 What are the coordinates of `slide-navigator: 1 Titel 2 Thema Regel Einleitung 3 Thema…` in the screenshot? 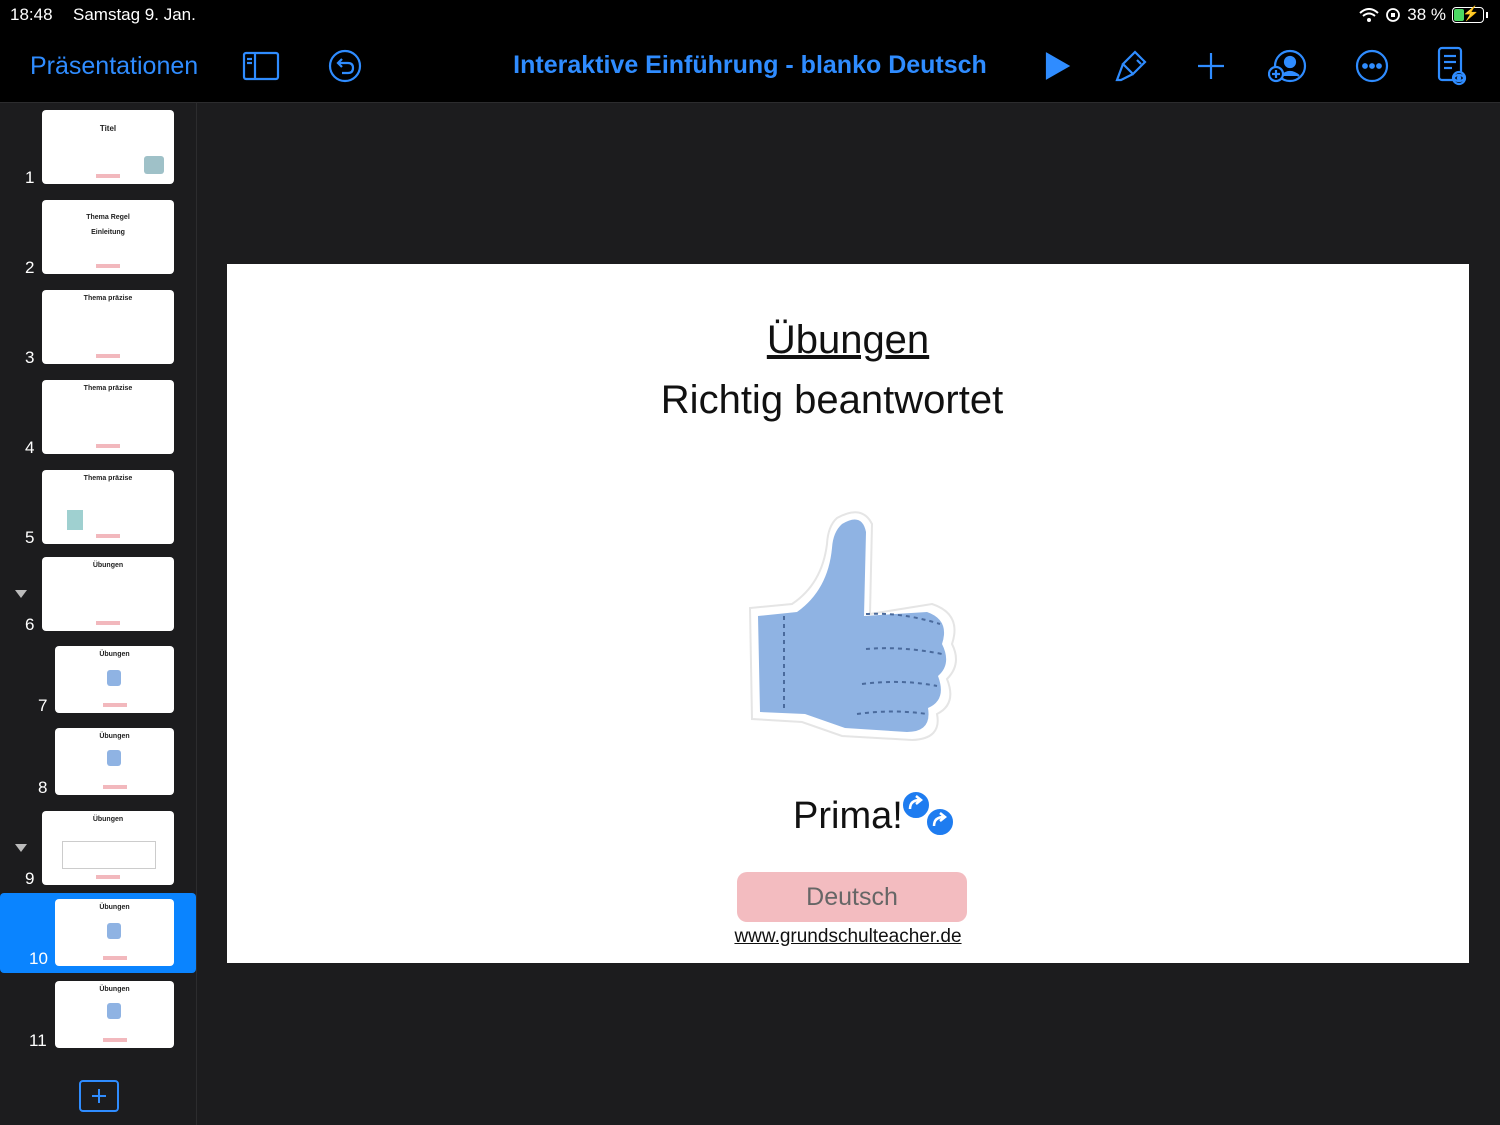 It's located at (98, 614).